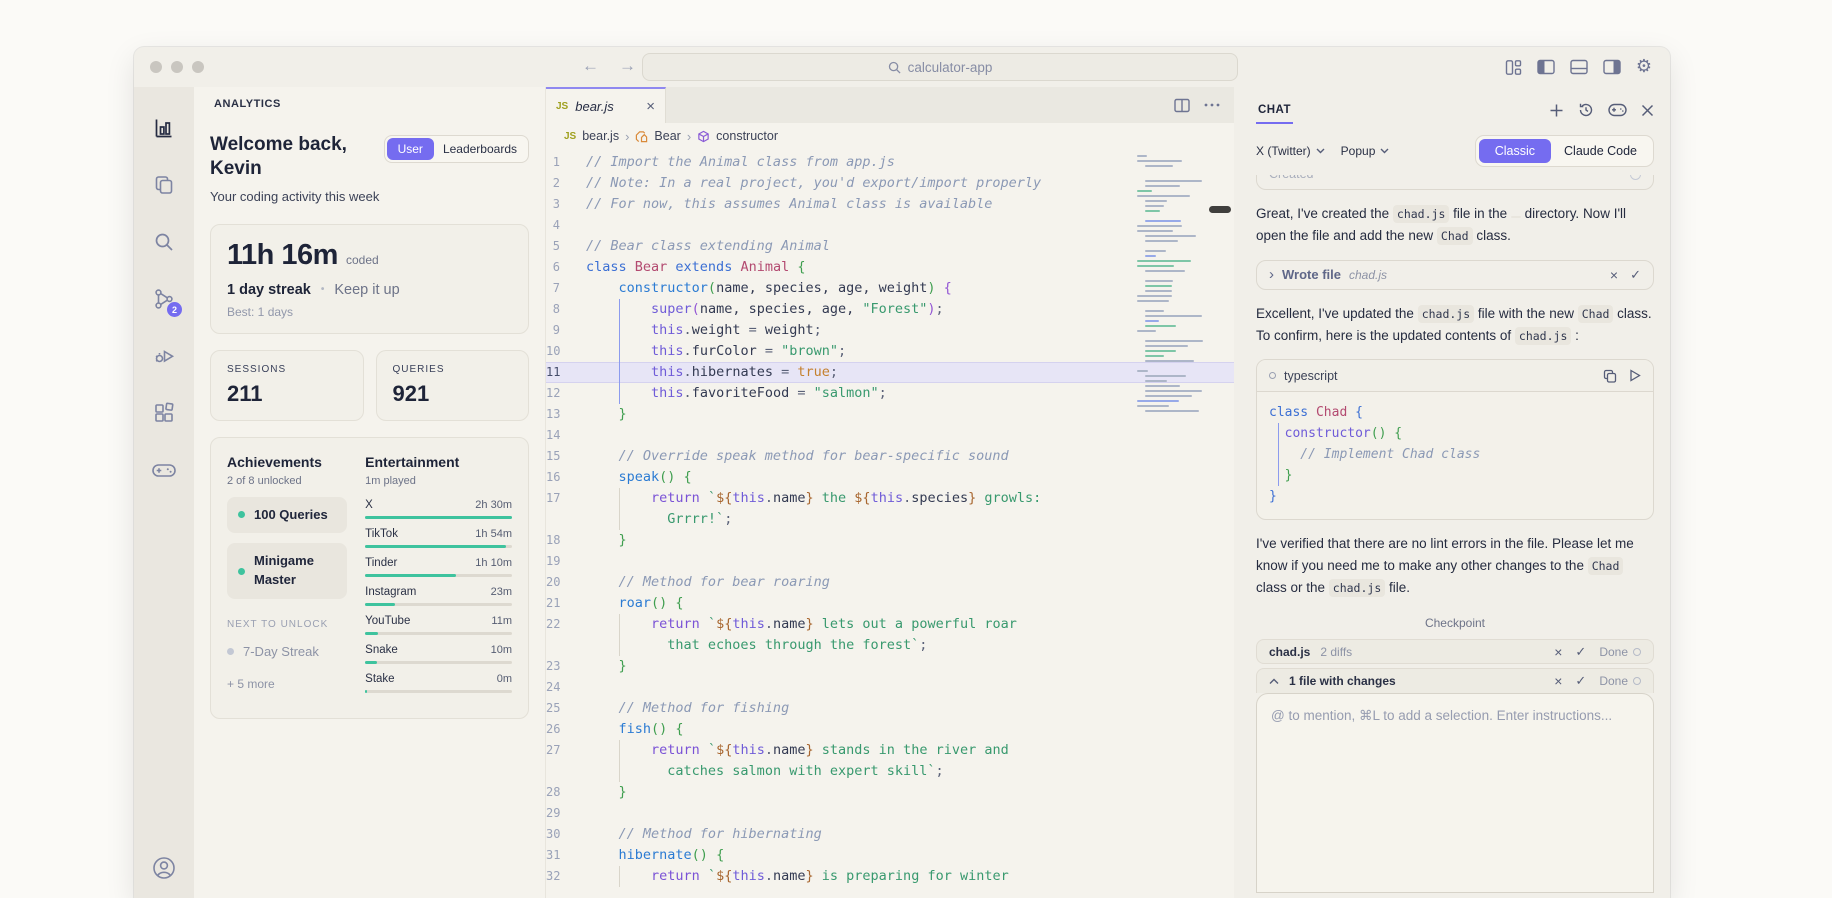 This screenshot has height=898, width=1832. I want to click on minimap, so click(1174, 285).